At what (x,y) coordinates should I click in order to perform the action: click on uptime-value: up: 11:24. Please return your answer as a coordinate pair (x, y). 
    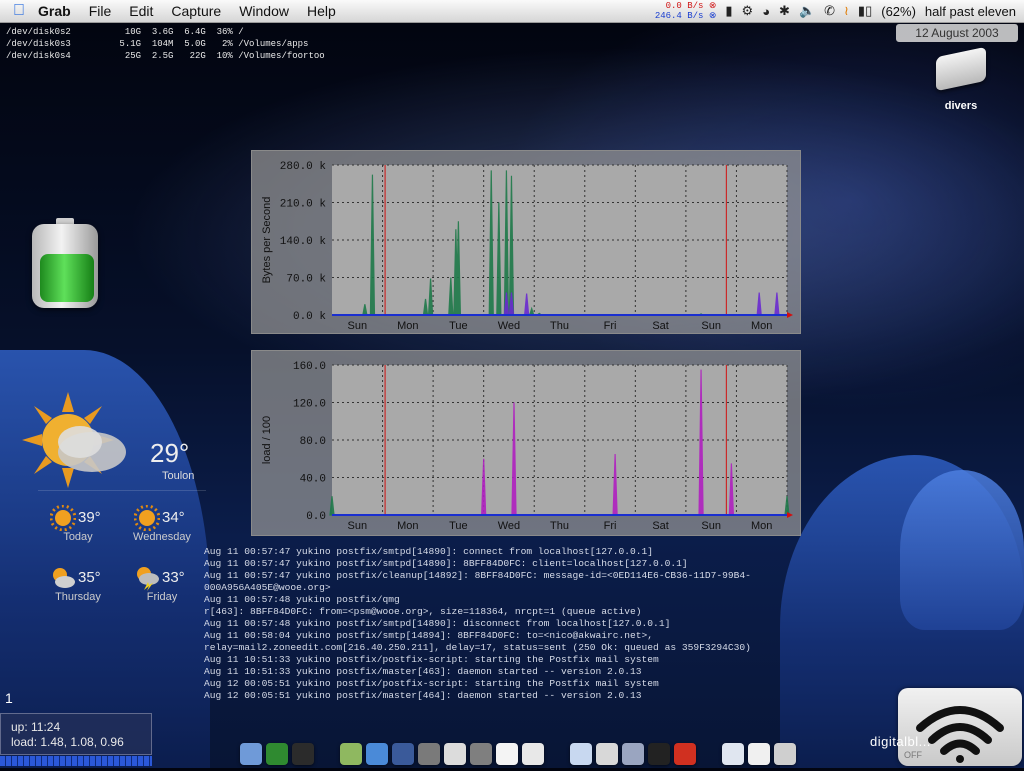
    Looking at the image, I should click on (36, 727).